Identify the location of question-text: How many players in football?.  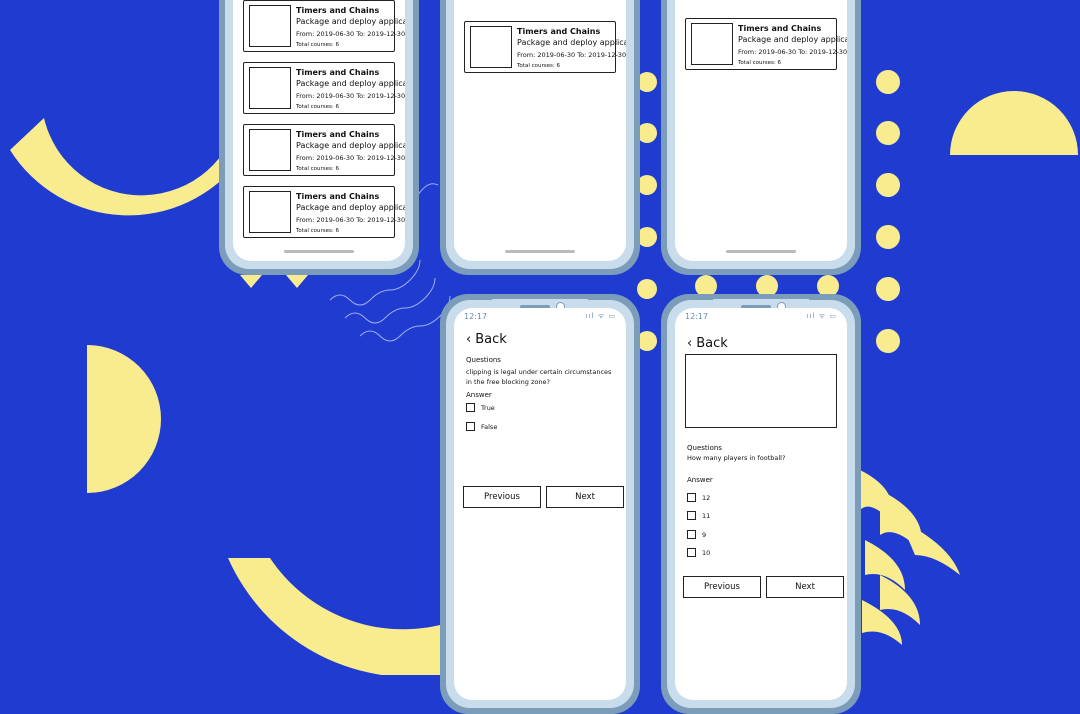
(736, 458).